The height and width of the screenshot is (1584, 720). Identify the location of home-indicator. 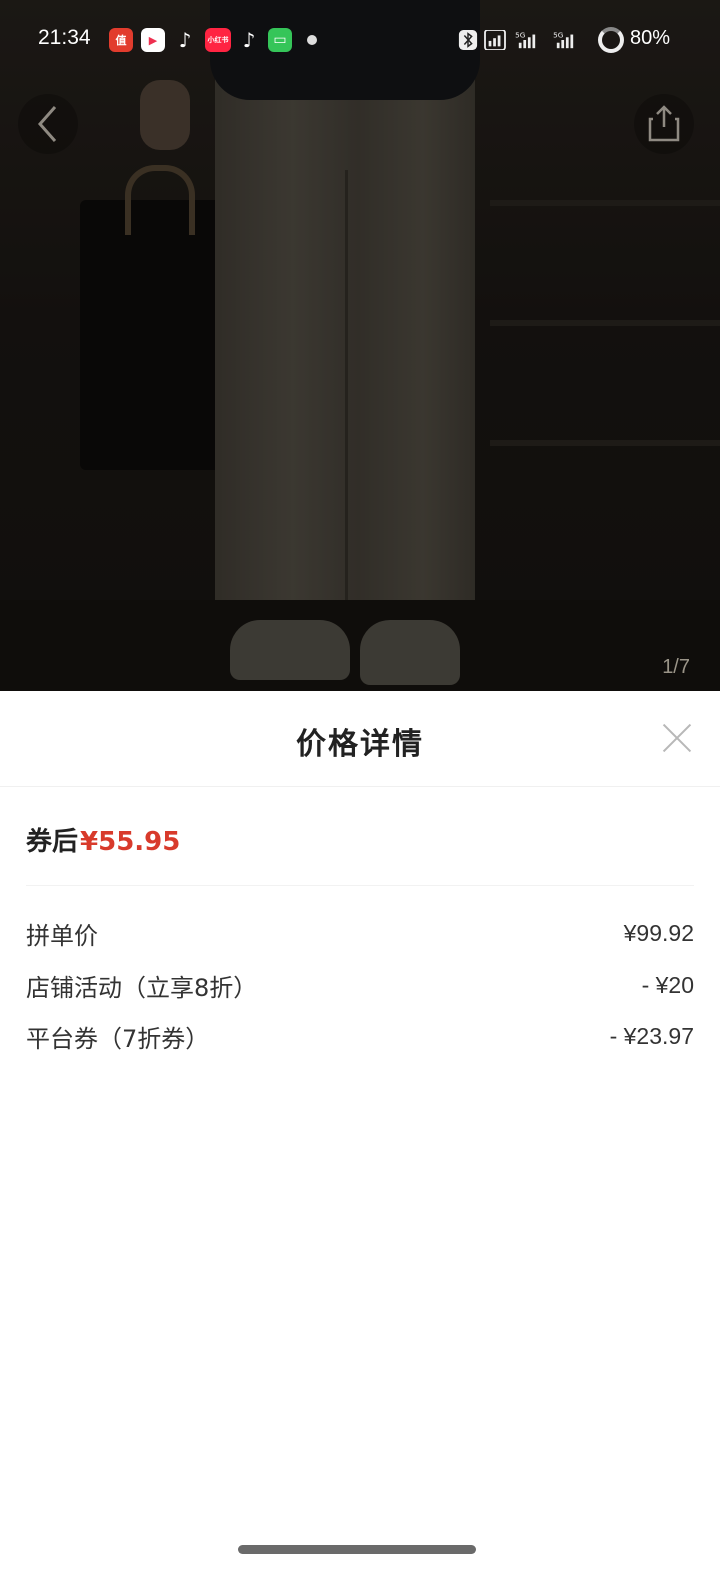
(357, 1549).